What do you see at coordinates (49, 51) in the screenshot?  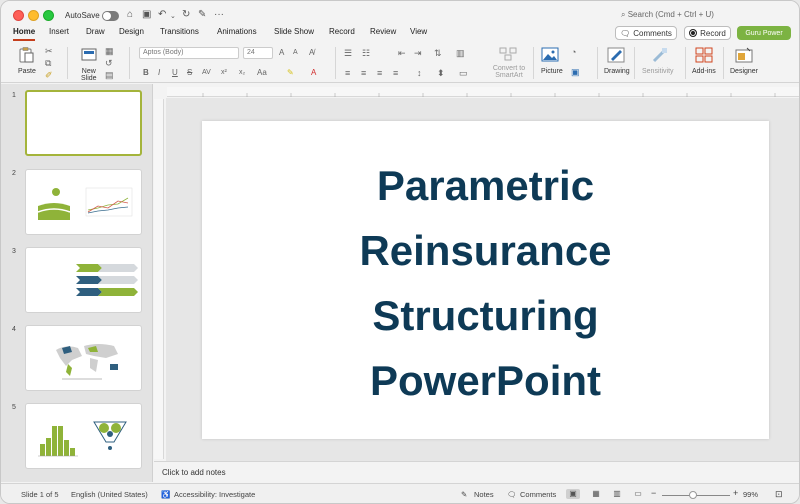 I see `cut-icon: ✂` at bounding box center [49, 51].